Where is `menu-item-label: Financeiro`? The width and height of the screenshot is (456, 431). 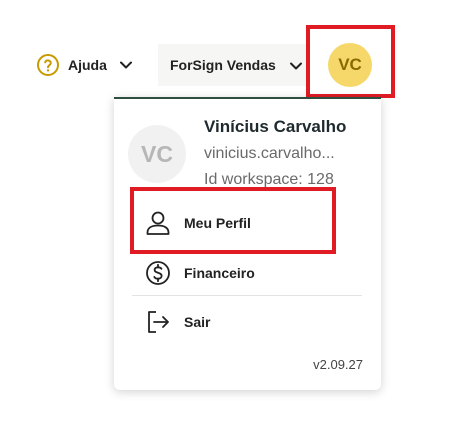
menu-item-label: Financeiro is located at coordinates (219, 273).